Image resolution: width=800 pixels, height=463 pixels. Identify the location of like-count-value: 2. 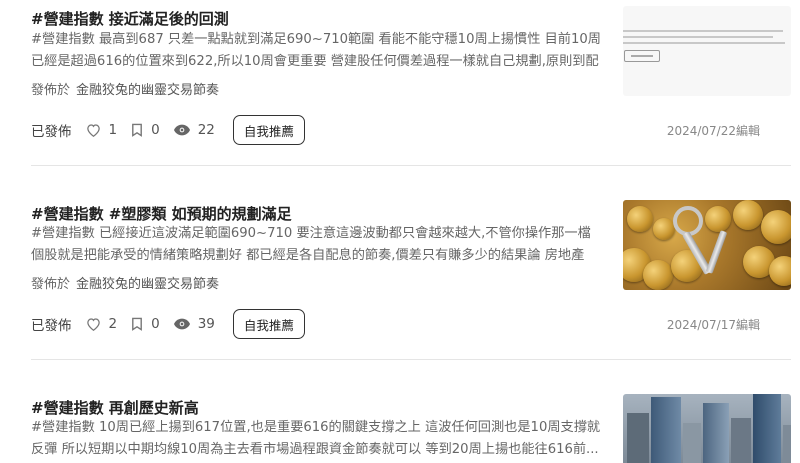
(113, 324).